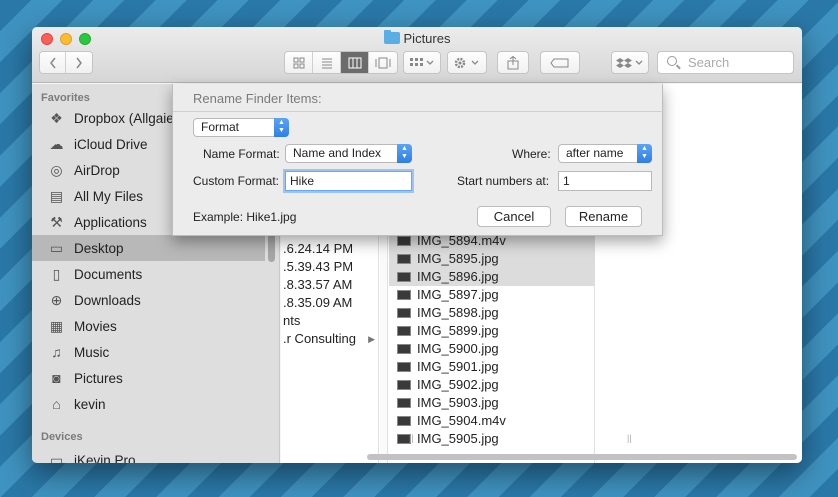  I want to click on where-popup: after name ▲ ▼, so click(605, 153).